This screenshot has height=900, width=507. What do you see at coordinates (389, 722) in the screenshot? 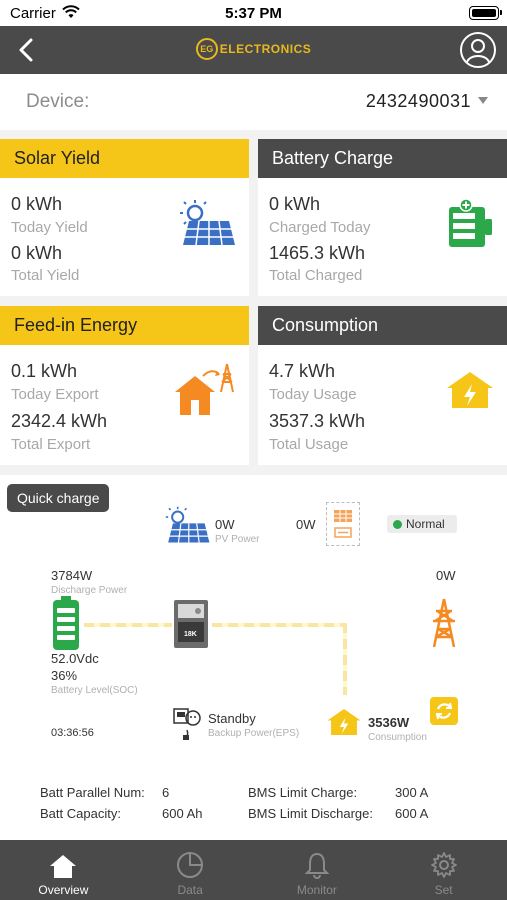
I see `consumption-power-value: 3536W` at bounding box center [389, 722].